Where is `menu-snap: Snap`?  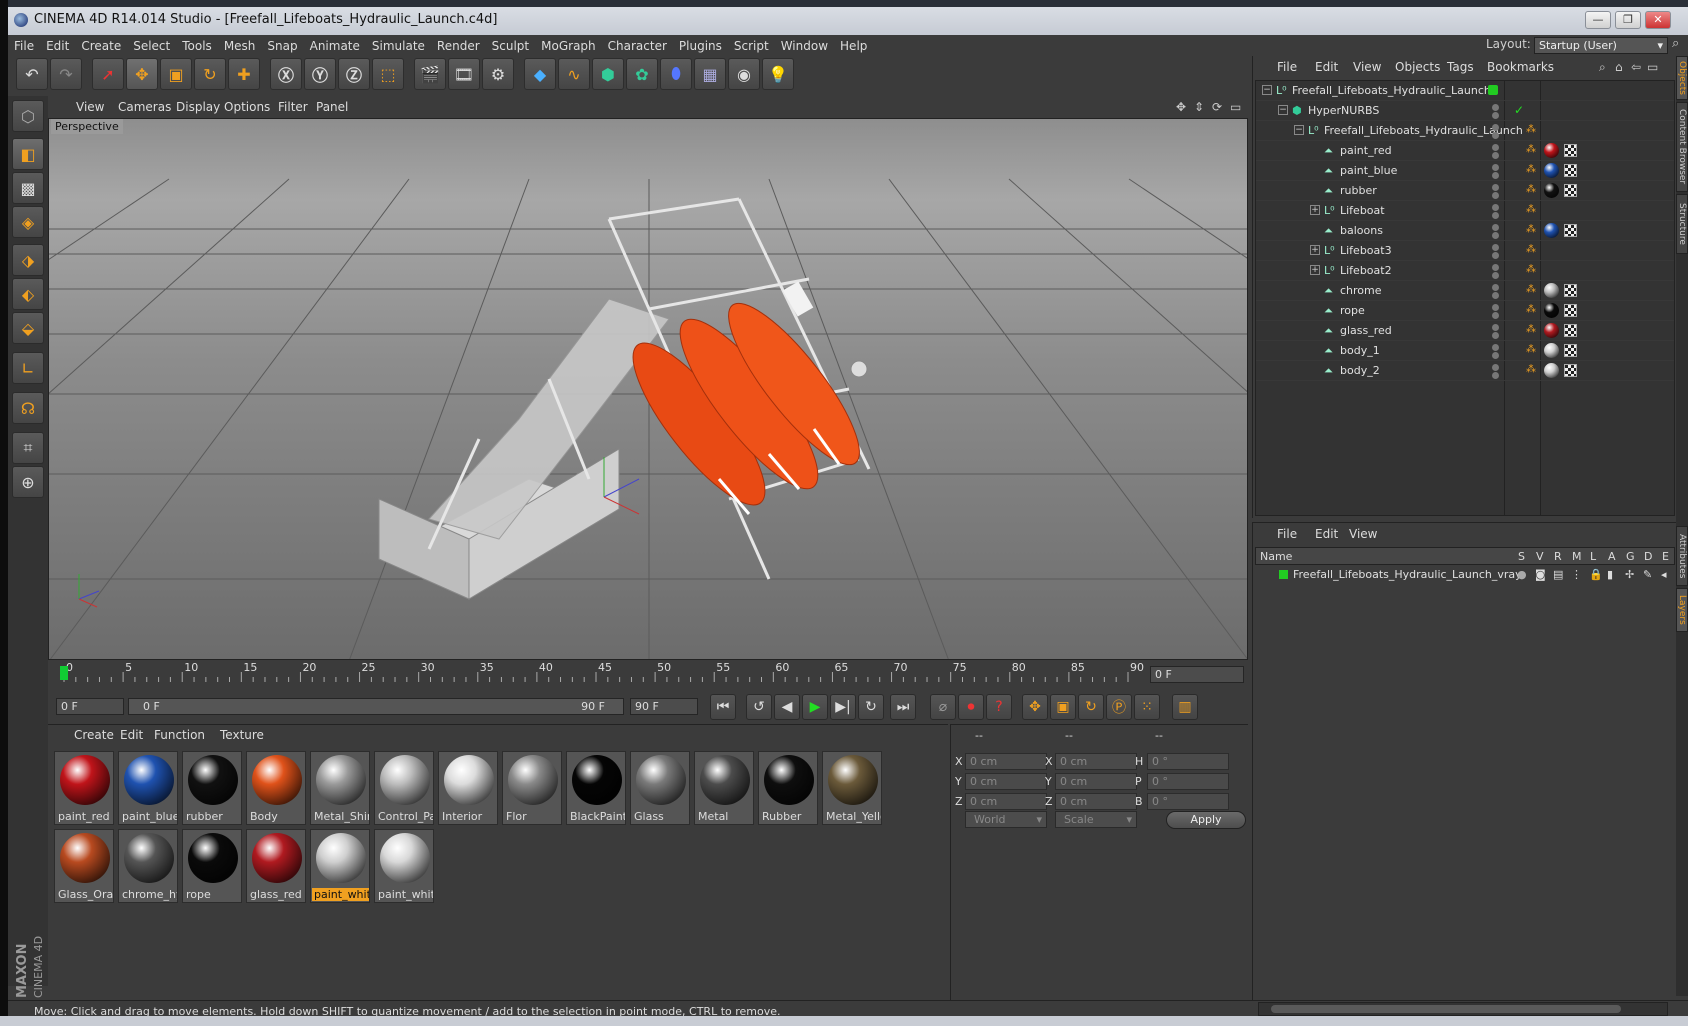
menu-snap: Snap is located at coordinates (282, 46).